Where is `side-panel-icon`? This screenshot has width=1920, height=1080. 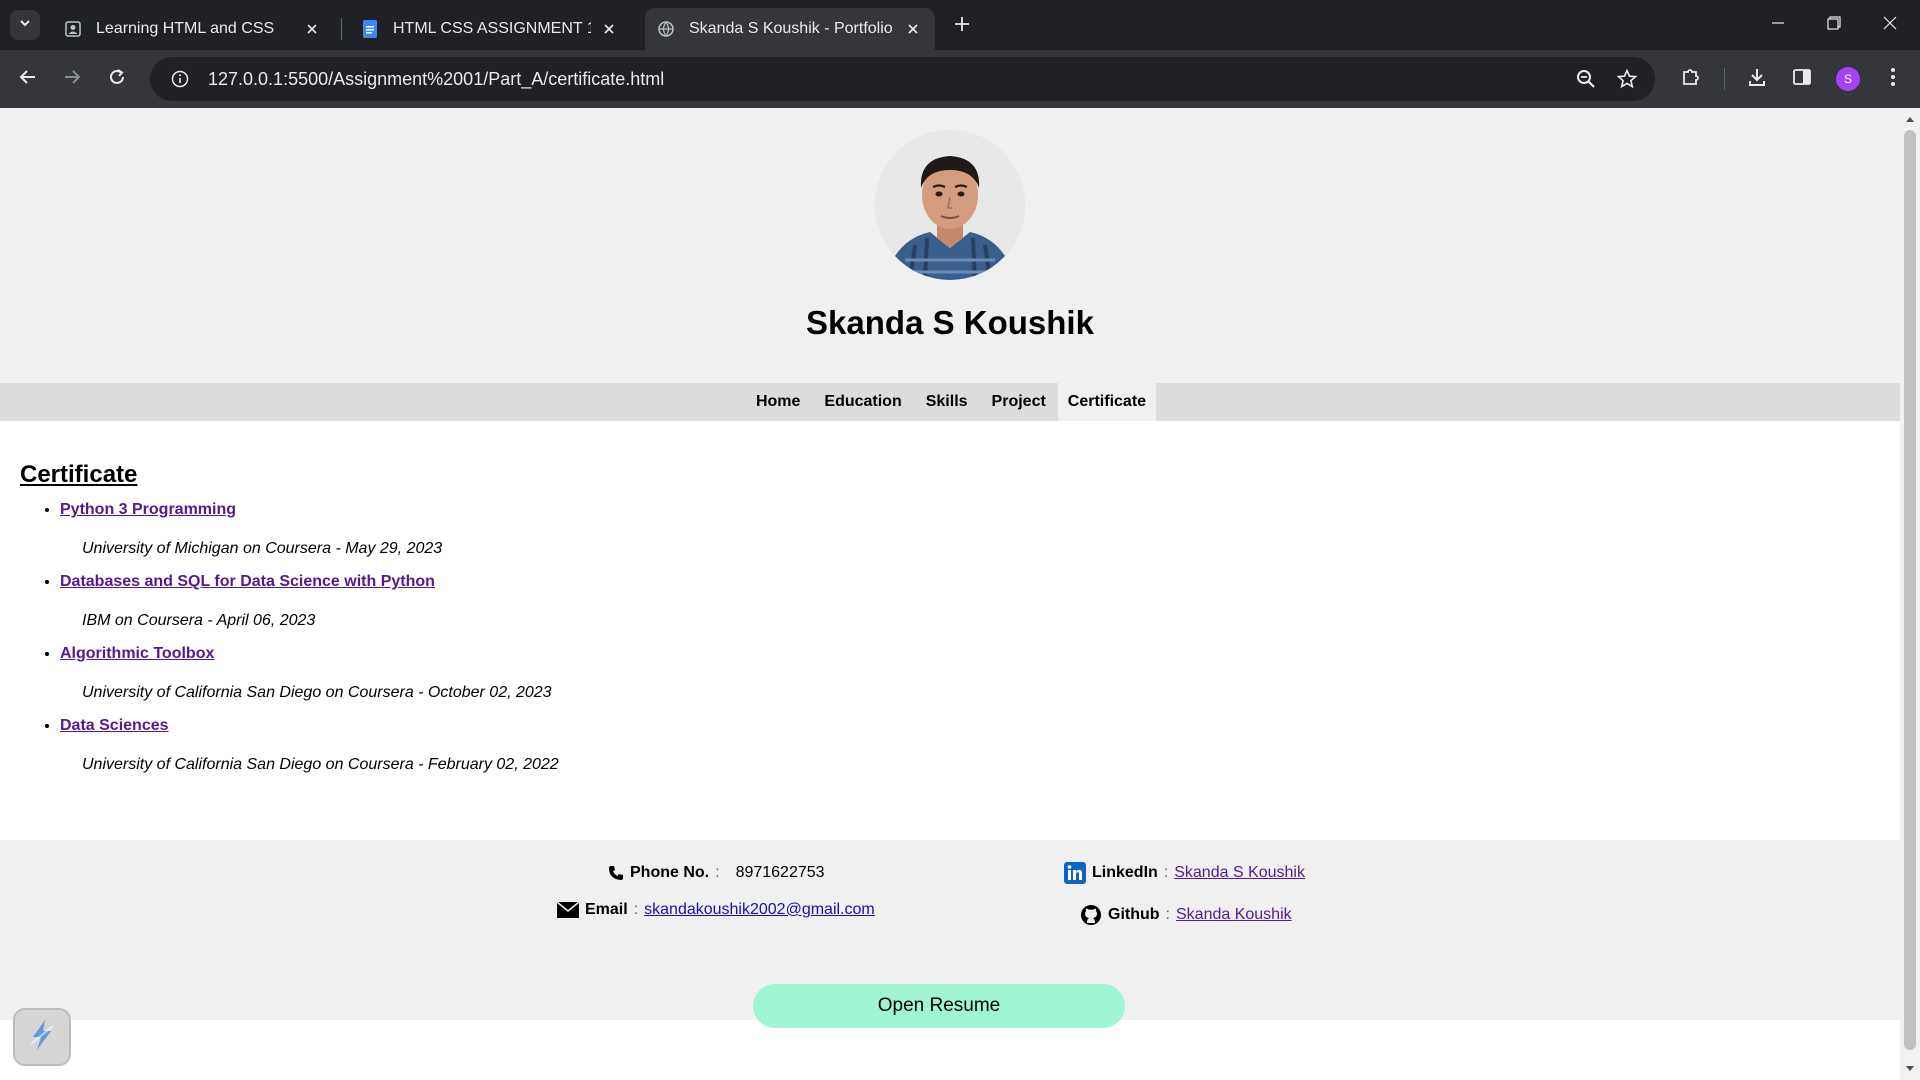
side-panel-icon is located at coordinates (1802, 79).